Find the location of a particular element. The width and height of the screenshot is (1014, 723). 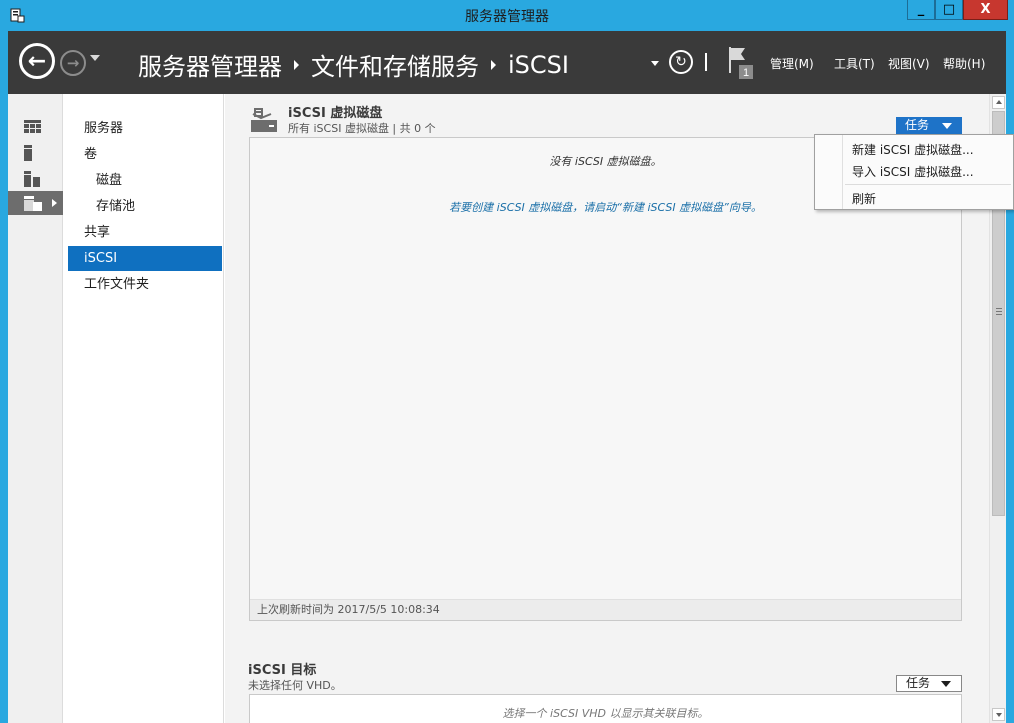

virtual-disk-icon is located at coordinates (264, 120).